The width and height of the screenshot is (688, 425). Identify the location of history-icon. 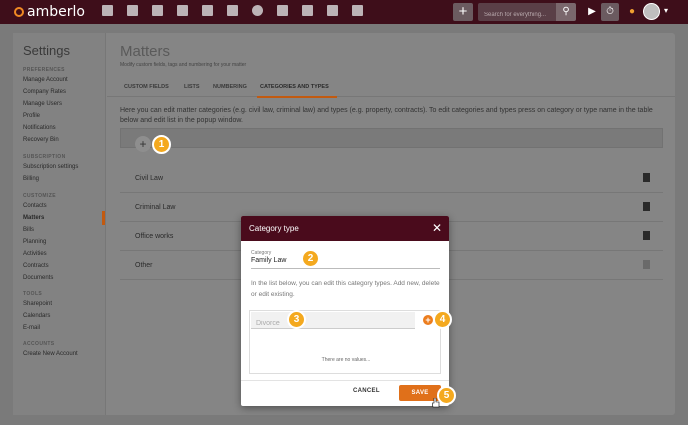
(257, 10).